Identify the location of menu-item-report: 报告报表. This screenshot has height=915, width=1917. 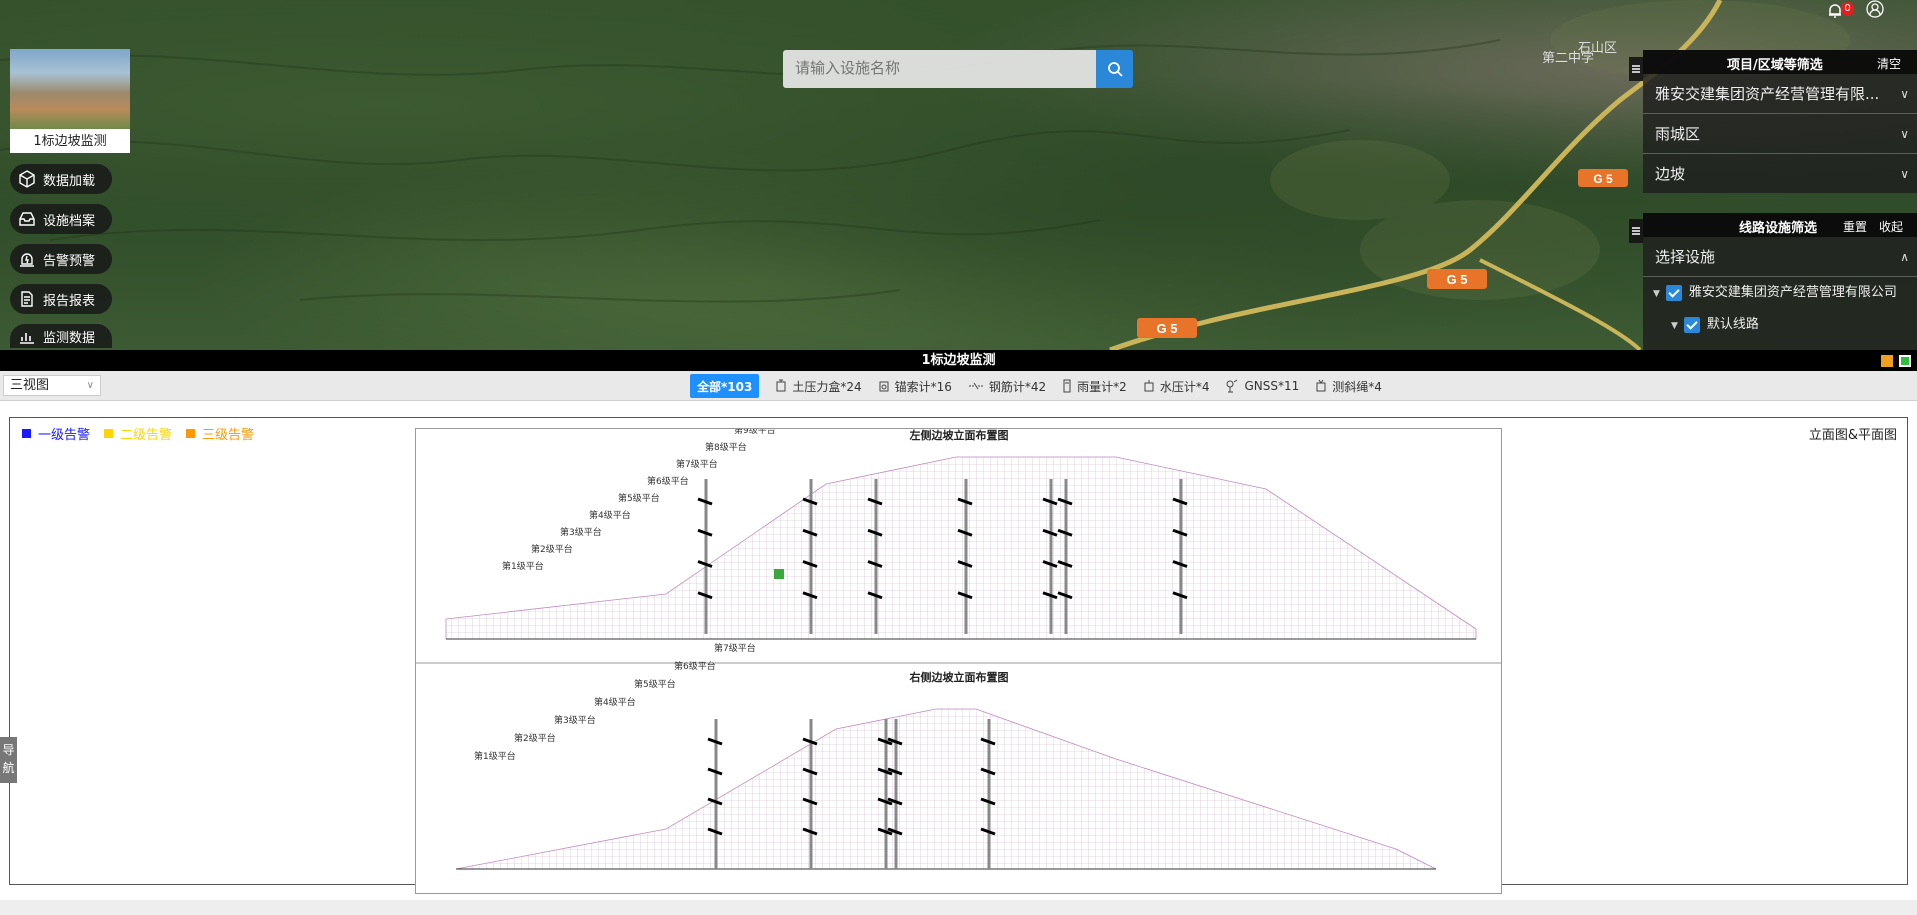
(61, 299).